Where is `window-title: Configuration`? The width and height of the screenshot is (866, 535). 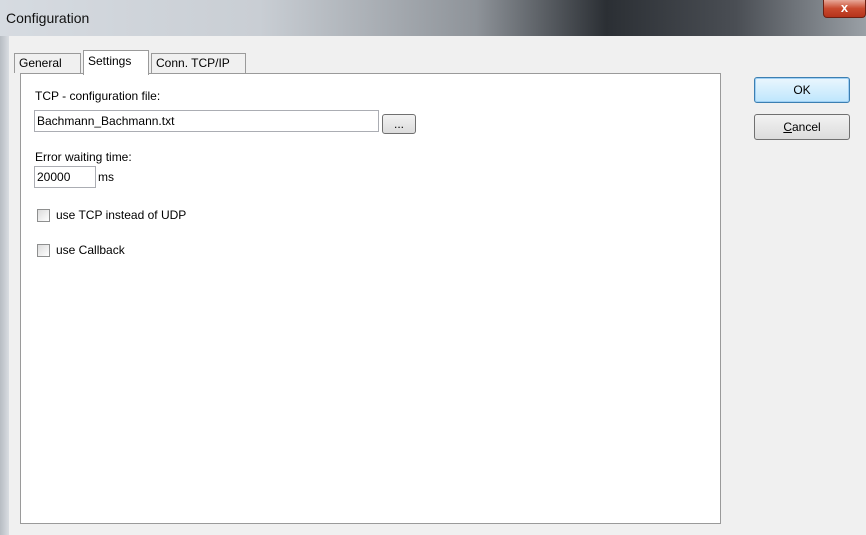
window-title: Configuration is located at coordinates (48, 18).